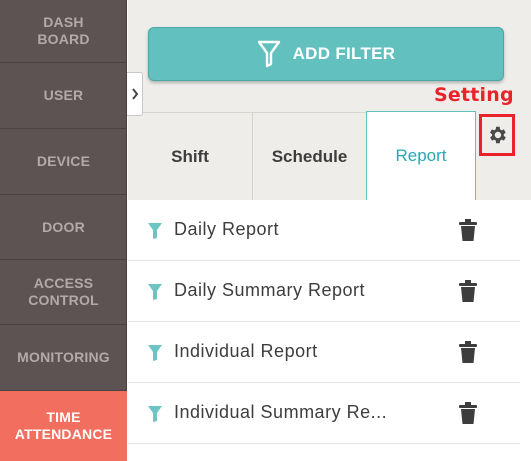 This screenshot has height=461, width=531. I want to click on sidebar-item-user: USER, so click(63, 96).